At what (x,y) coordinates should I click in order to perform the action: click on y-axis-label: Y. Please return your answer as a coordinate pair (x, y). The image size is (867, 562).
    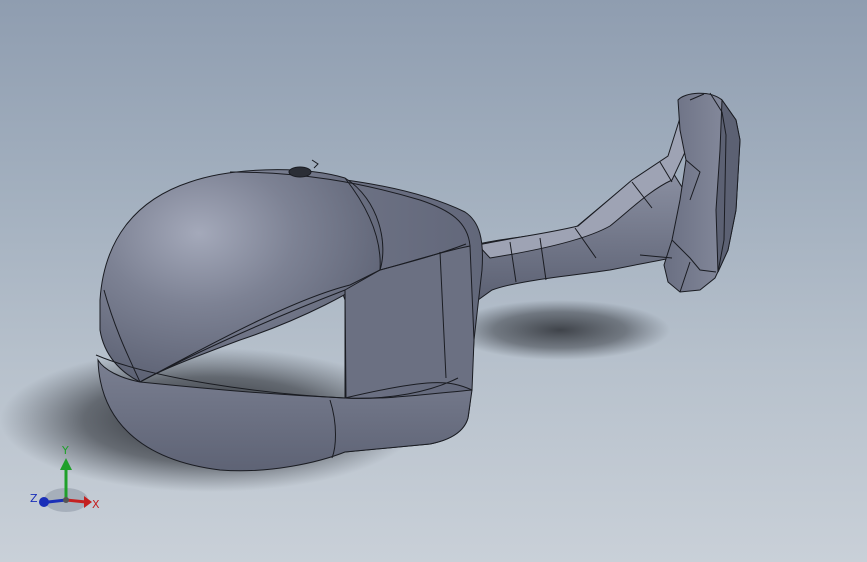
    Looking at the image, I should click on (65, 450).